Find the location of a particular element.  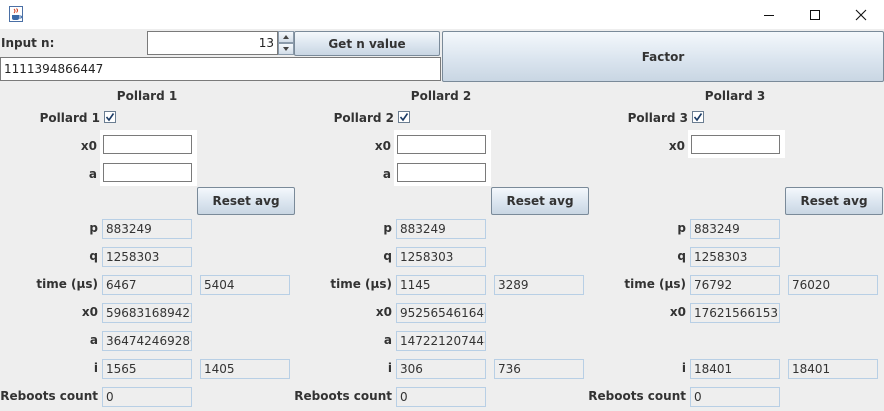

pollard-3-time-value: 76792 is located at coordinates (735, 285).